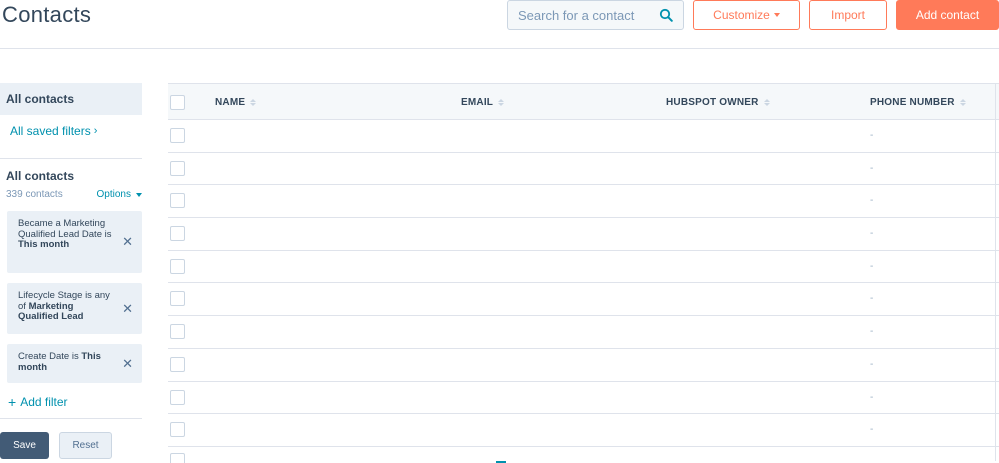 This screenshot has height=463, width=999. What do you see at coordinates (44, 402) in the screenshot?
I see `add-filter-label: Add filter` at bounding box center [44, 402].